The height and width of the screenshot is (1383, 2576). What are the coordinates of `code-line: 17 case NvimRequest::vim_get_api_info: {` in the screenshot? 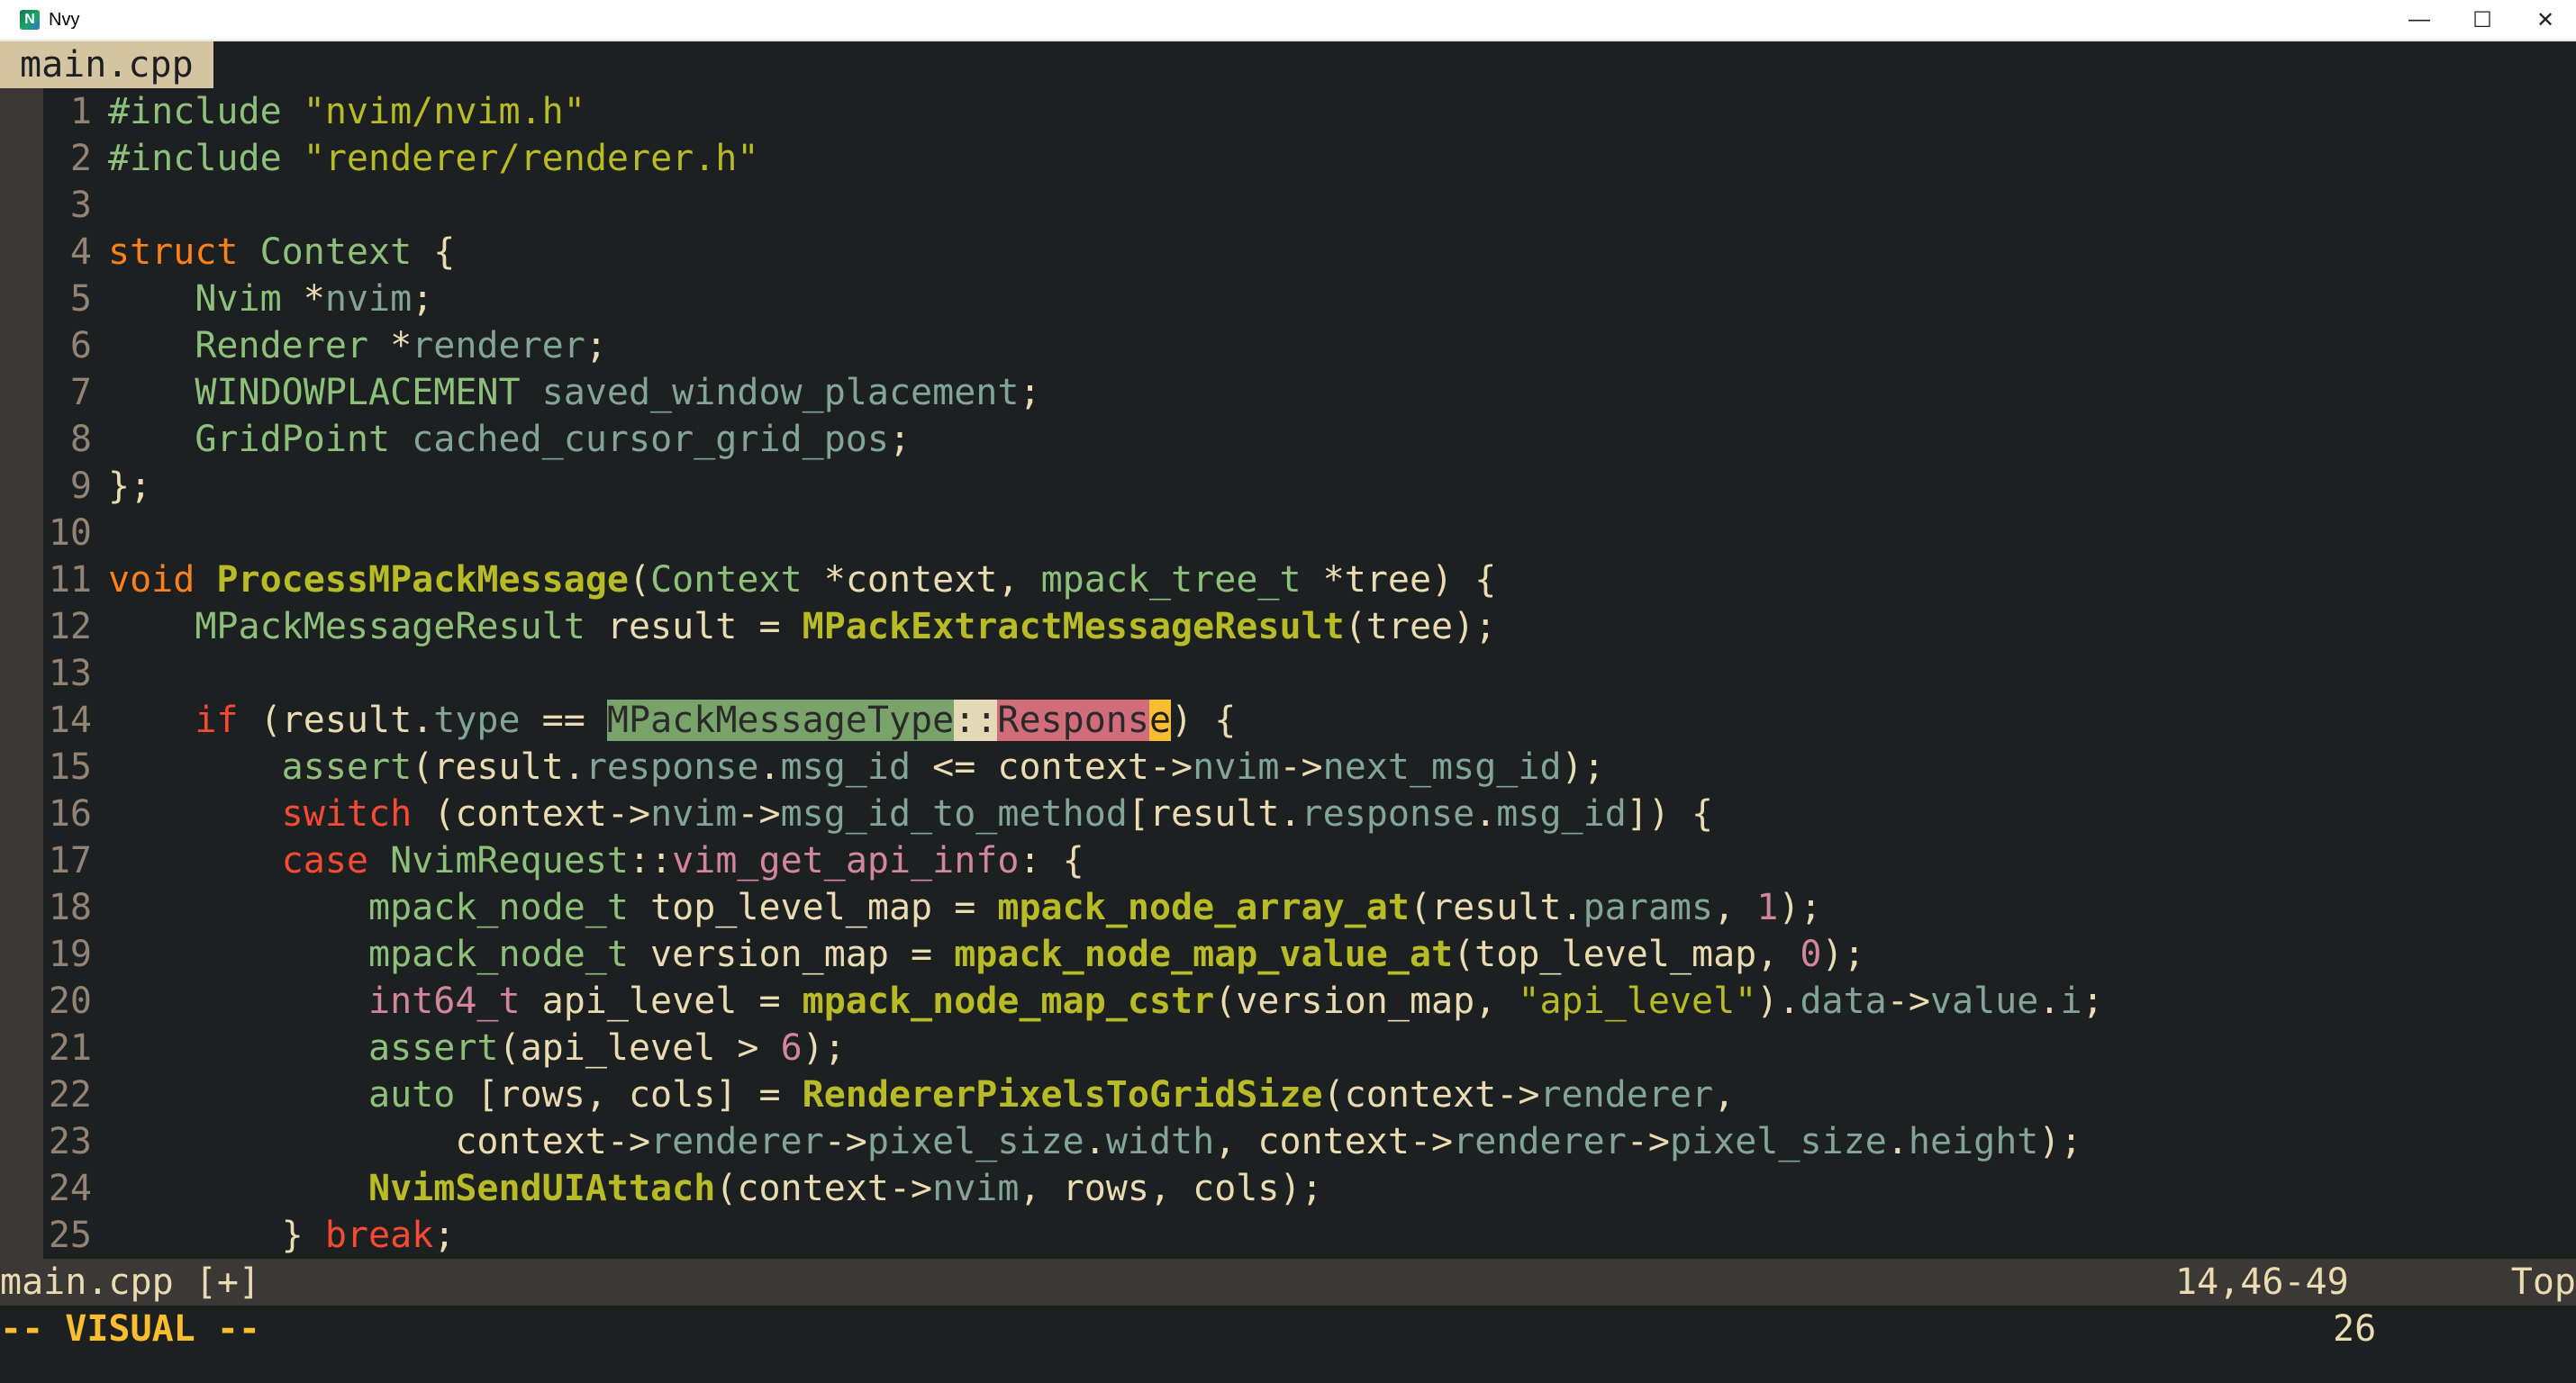 It's located at (1288, 861).